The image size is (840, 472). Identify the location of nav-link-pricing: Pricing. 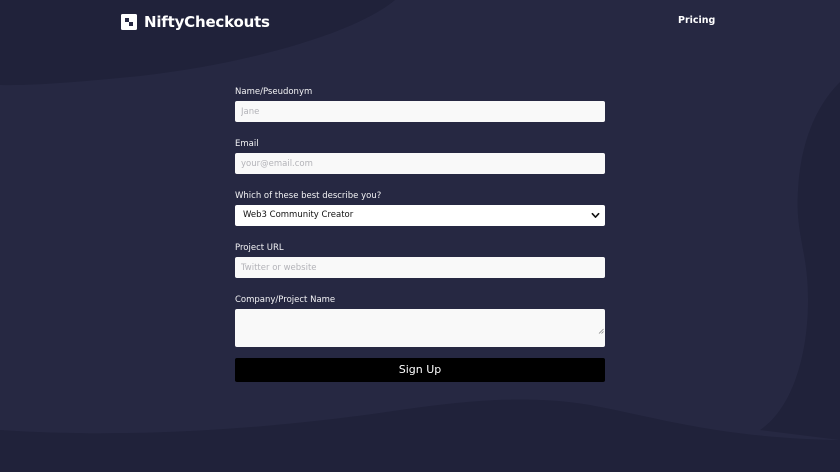
(696, 21).